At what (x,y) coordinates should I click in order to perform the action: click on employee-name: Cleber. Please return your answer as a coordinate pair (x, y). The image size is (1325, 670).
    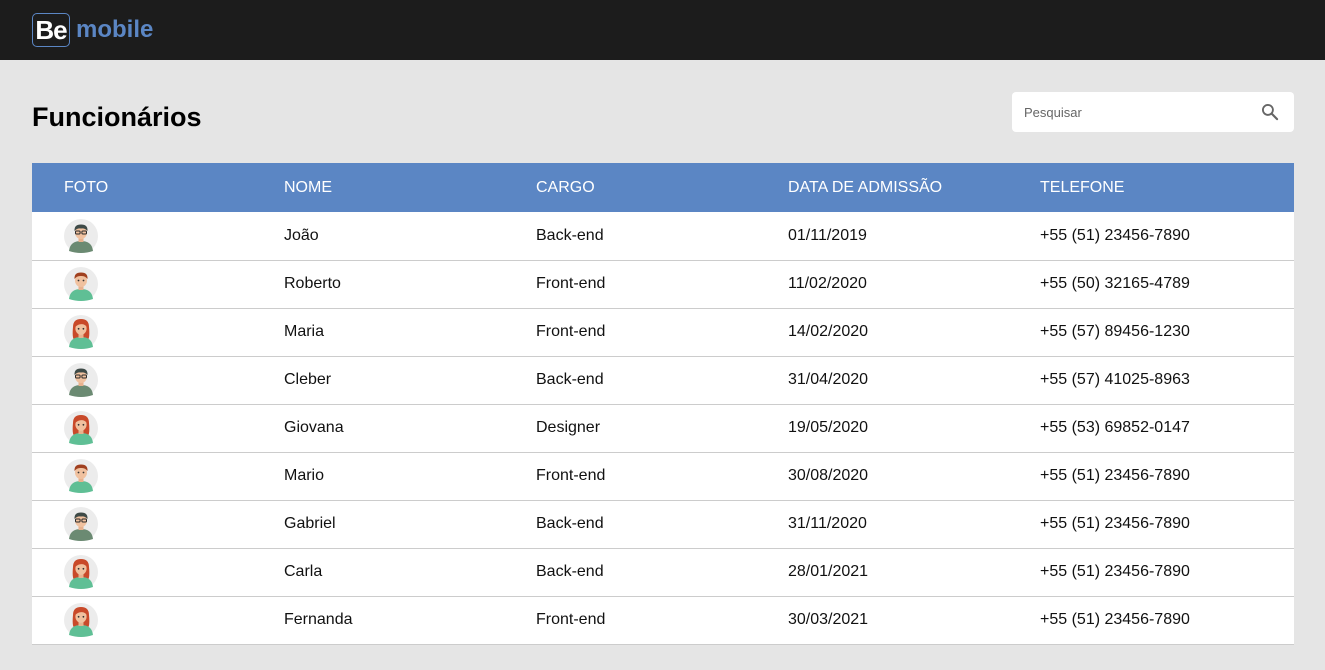
    Looking at the image, I should click on (308, 379).